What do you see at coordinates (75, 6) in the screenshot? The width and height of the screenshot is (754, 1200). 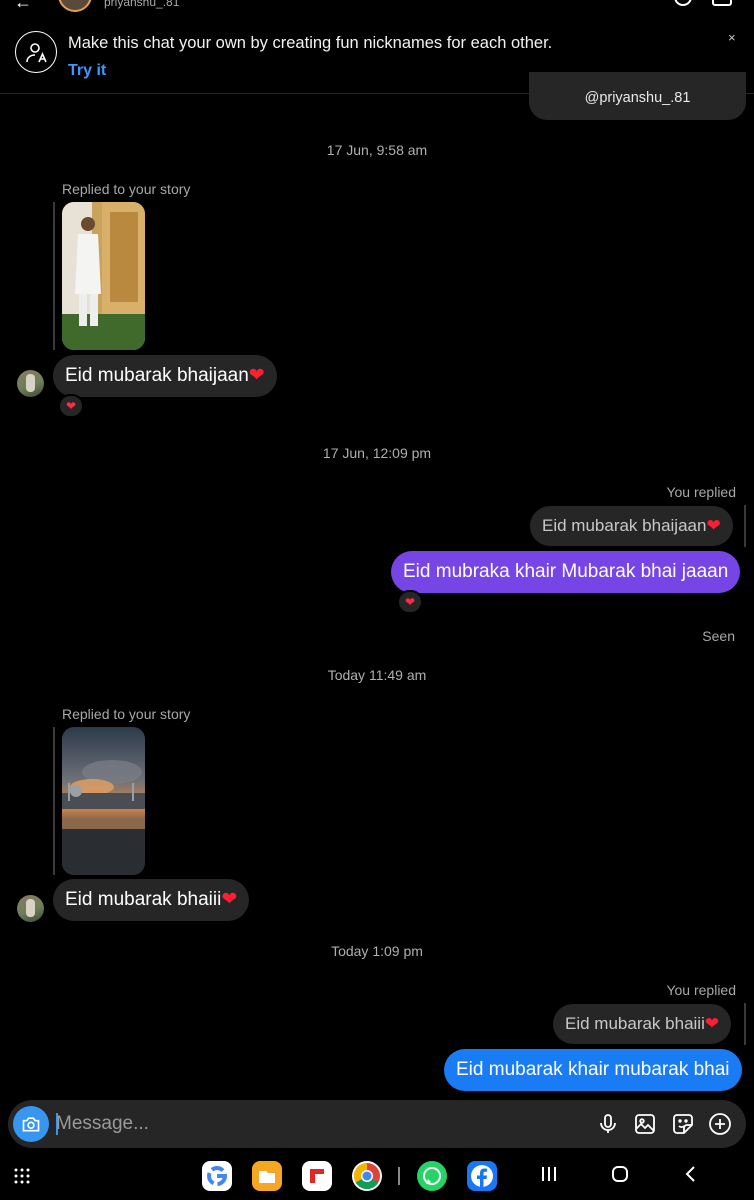 I see `contact-avatar` at bounding box center [75, 6].